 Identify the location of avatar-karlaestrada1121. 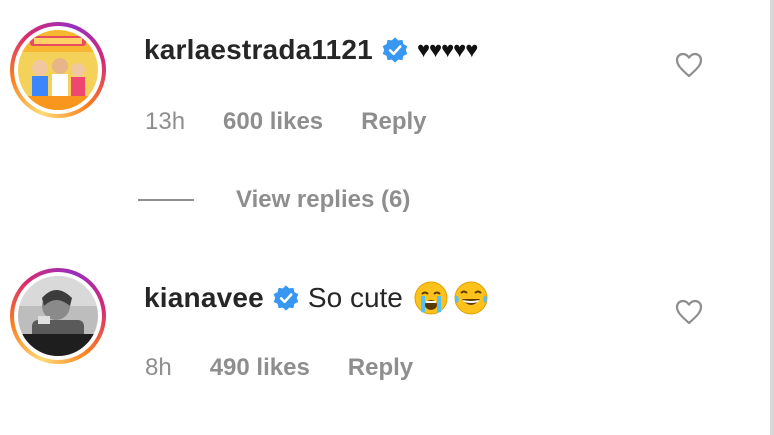
(58, 70).